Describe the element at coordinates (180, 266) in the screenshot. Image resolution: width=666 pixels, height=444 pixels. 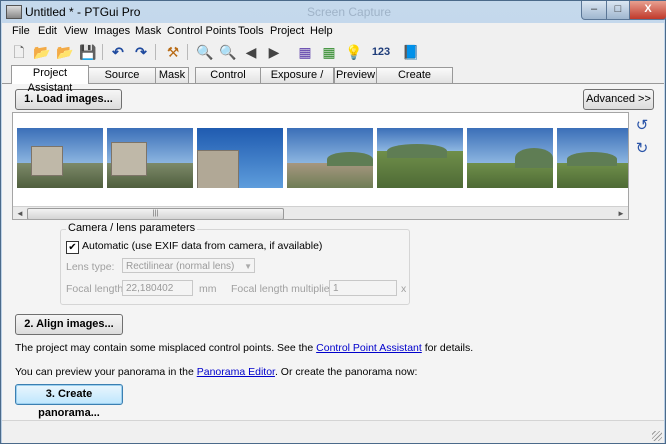
I see `lens-type-value: Rectilinear (normal lens)` at that location.